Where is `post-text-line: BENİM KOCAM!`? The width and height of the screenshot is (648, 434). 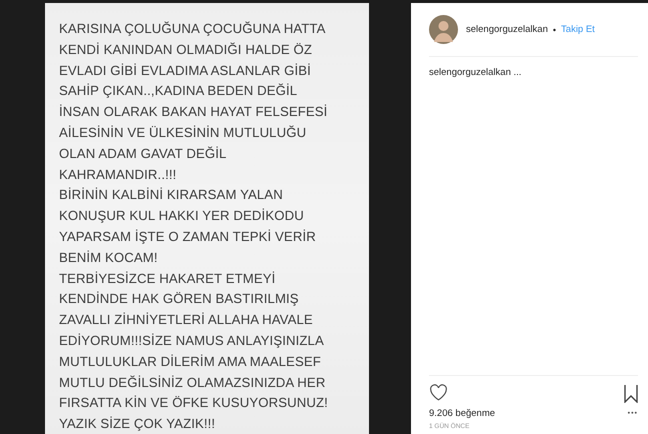 post-text-line: BENİM KOCAM! is located at coordinates (109, 257).